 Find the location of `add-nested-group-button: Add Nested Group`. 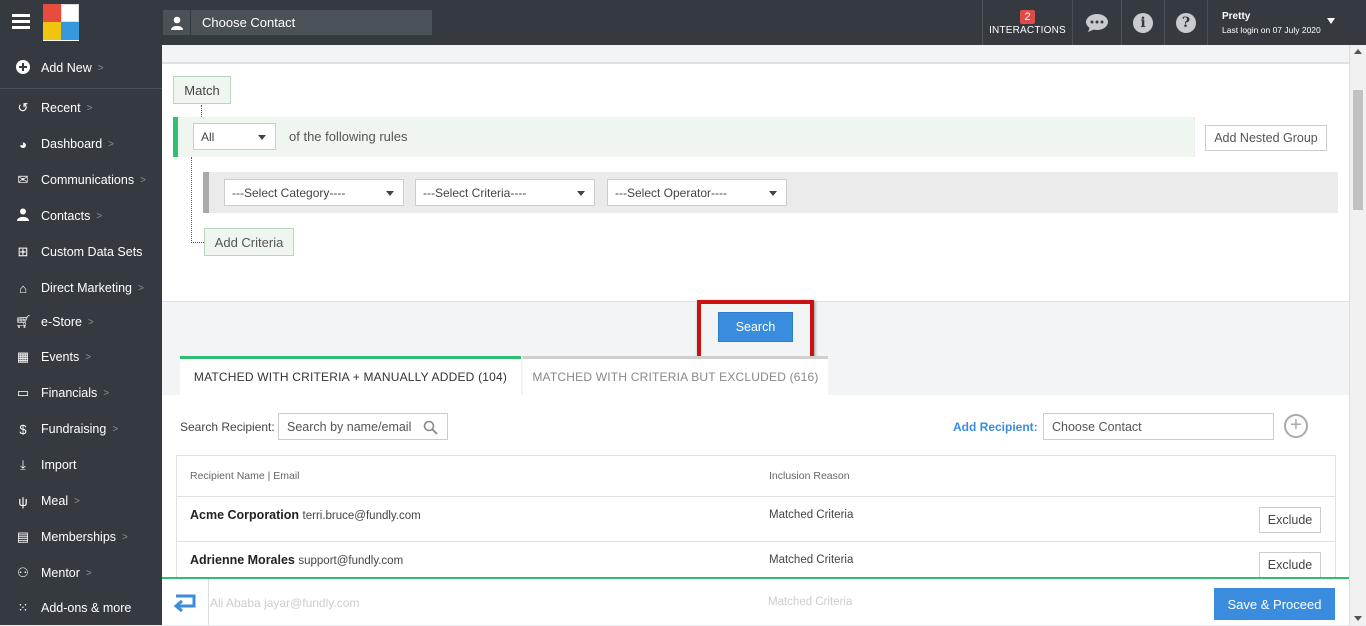

add-nested-group-button: Add Nested Group is located at coordinates (1266, 138).